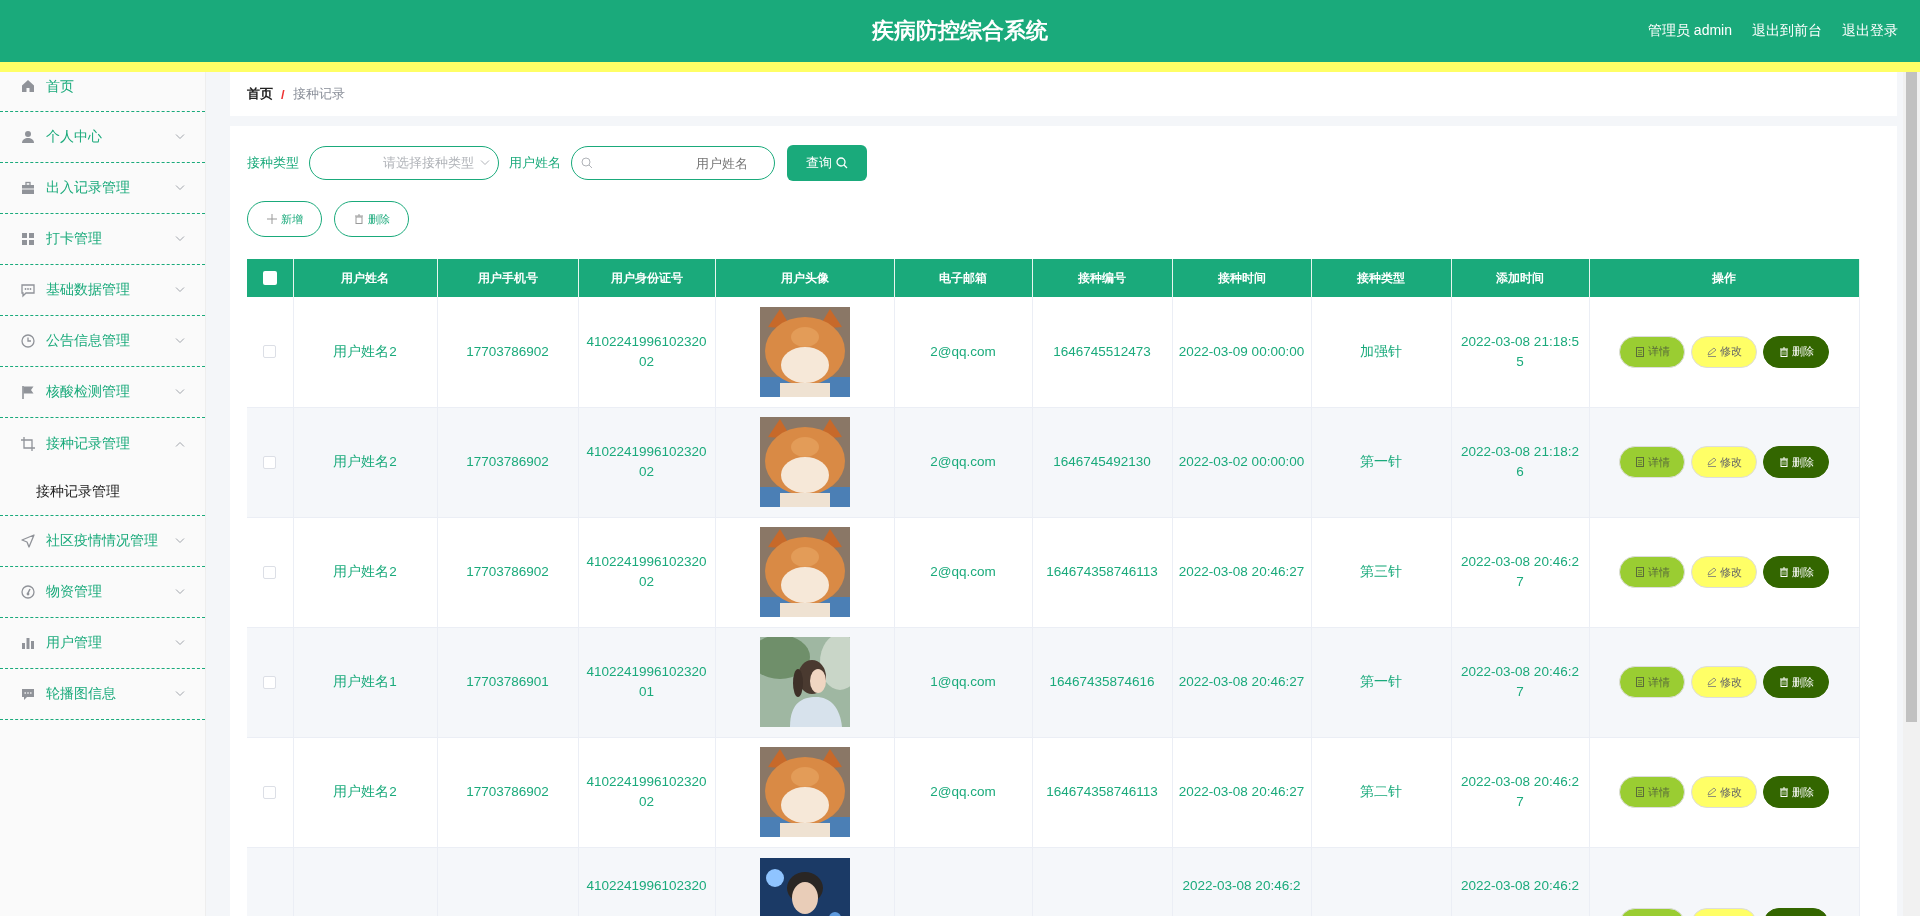 The image size is (1920, 916). Describe the element at coordinates (1520, 277) in the screenshot. I see `column-header: 添加时间` at that location.